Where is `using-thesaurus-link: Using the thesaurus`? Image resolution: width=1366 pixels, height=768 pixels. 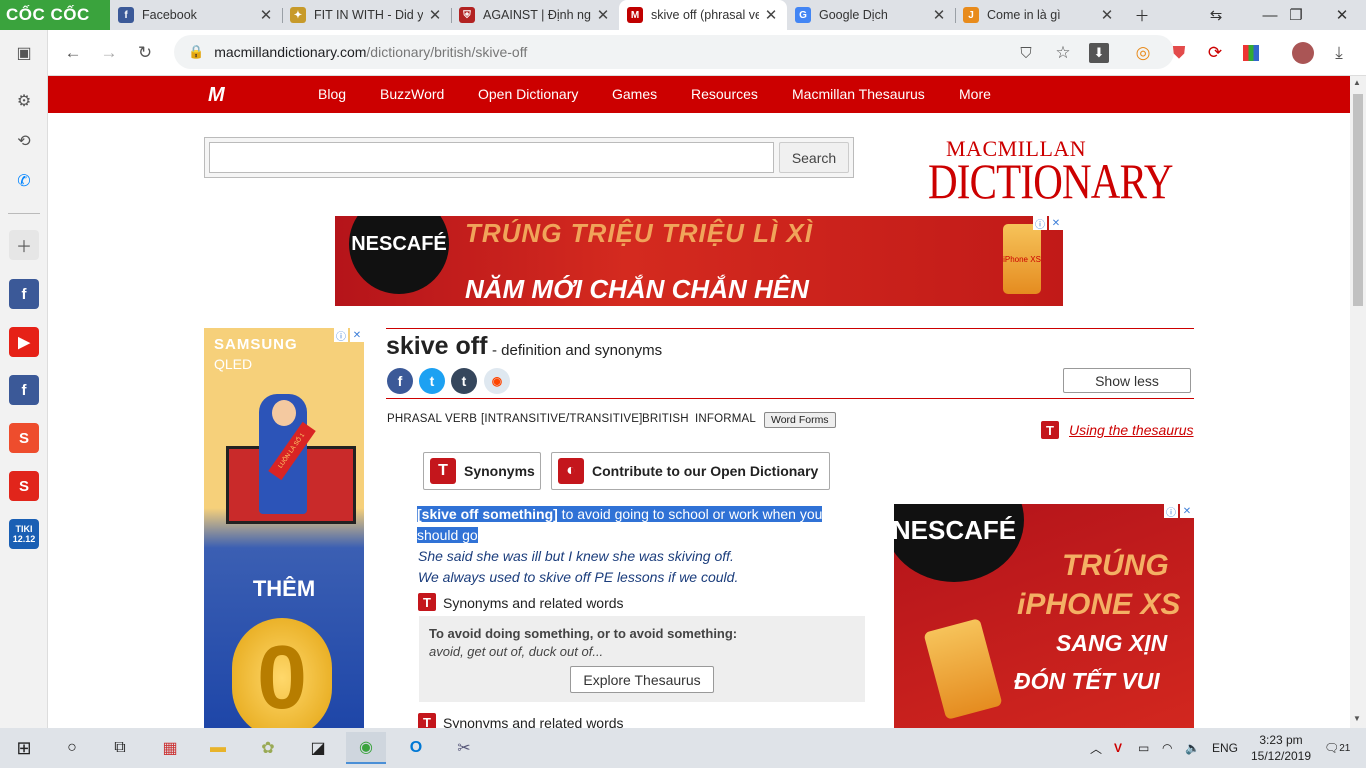 using-thesaurus-link: Using the thesaurus is located at coordinates (1131, 430).